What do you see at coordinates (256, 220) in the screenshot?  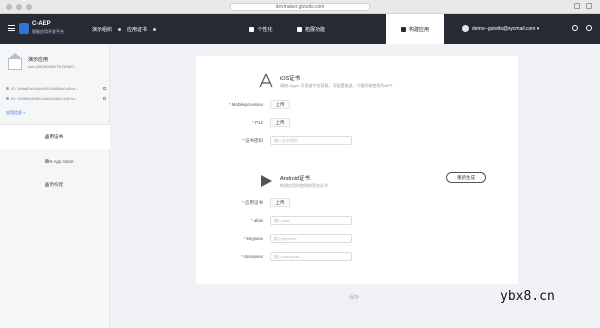 I see `field-label: *alias` at bounding box center [256, 220].